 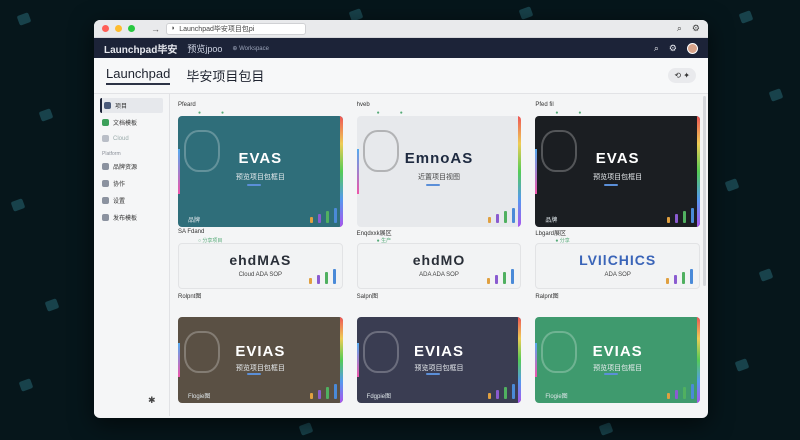 I want to click on template-card: Pfeard ● ● EVAS 预览项目包框目 品牌, so click(x=260, y=163).